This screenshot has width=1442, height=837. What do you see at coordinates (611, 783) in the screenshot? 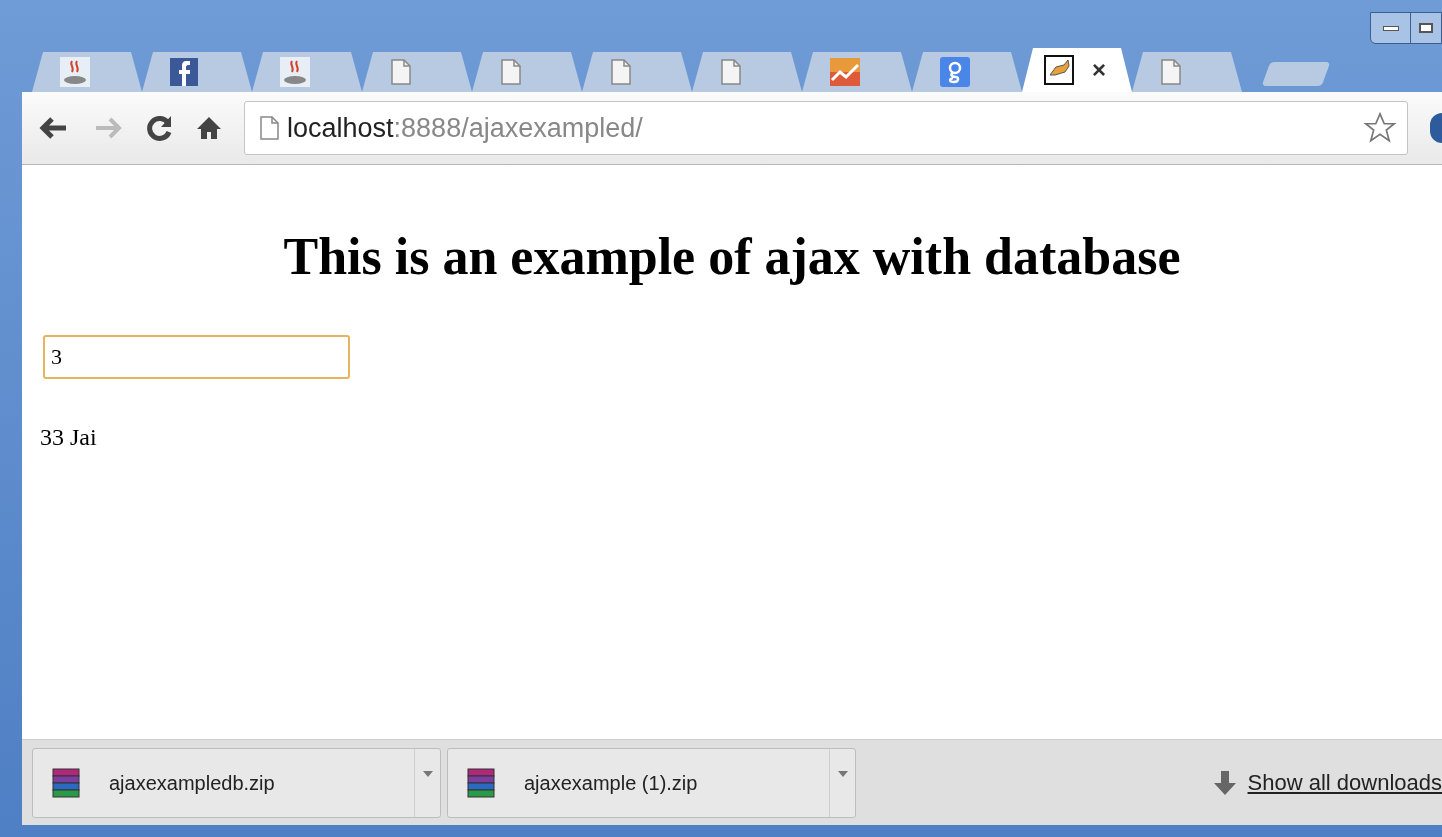
I see `download-filename: ajaxexample (1).zip` at bounding box center [611, 783].